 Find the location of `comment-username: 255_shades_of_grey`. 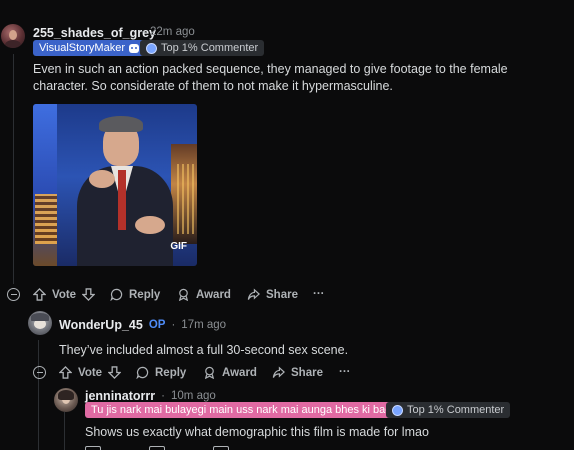

comment-username: 255_shades_of_grey is located at coordinates (94, 33).